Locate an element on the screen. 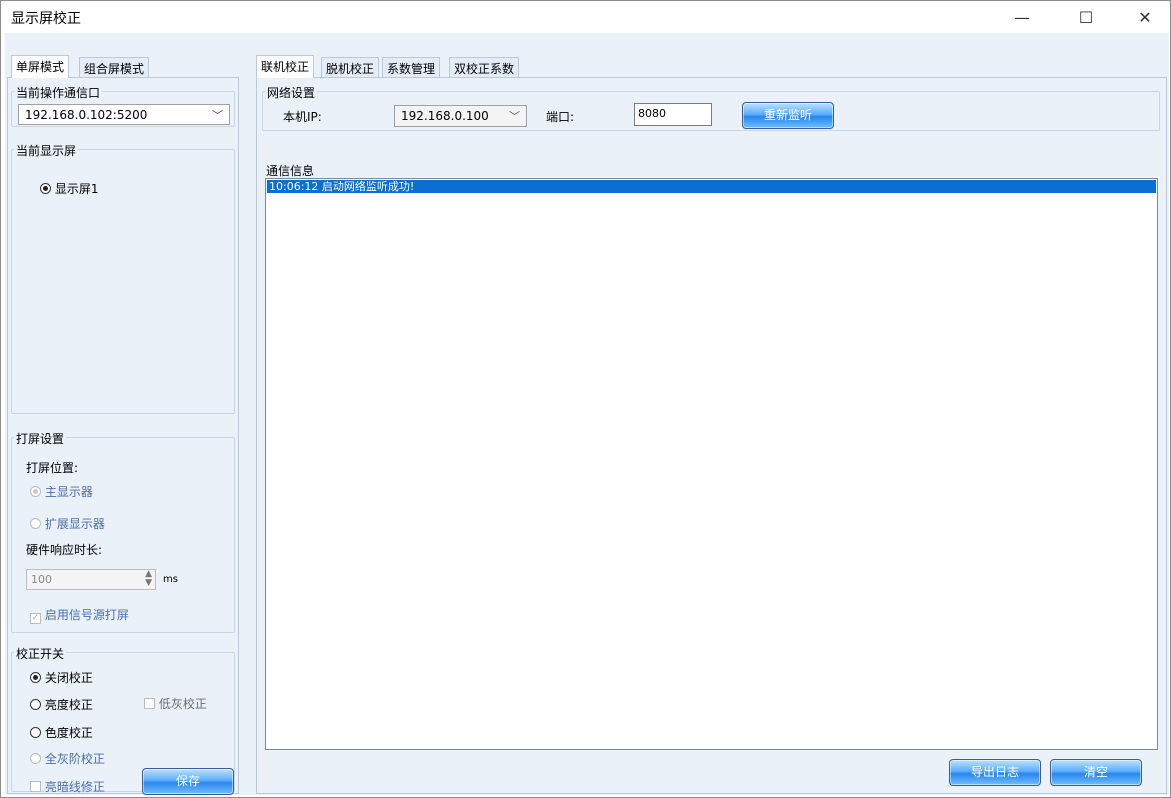  radio-main-display-label: 主显示器 is located at coordinates (68, 492).